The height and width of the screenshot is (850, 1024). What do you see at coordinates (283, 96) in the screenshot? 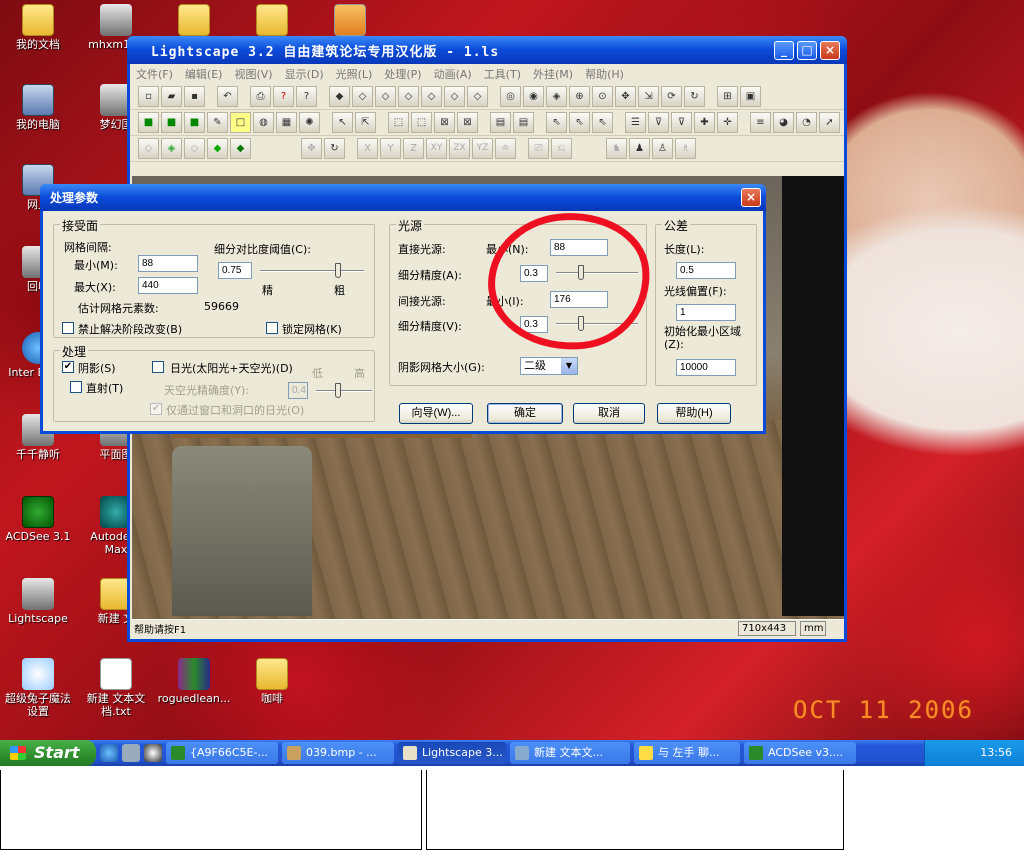
I see `help-icon: ?` at bounding box center [283, 96].